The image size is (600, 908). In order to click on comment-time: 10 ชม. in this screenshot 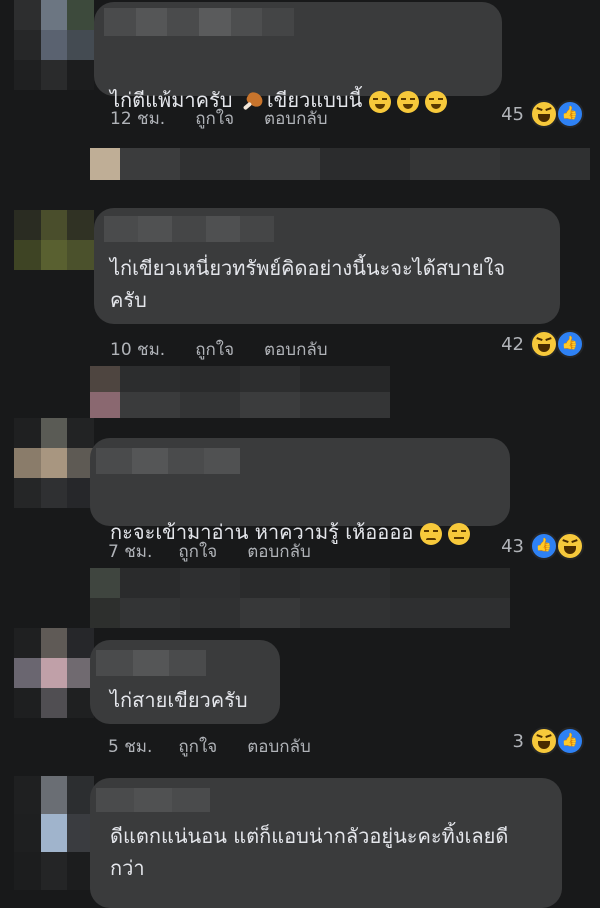, I will do `click(137, 349)`.